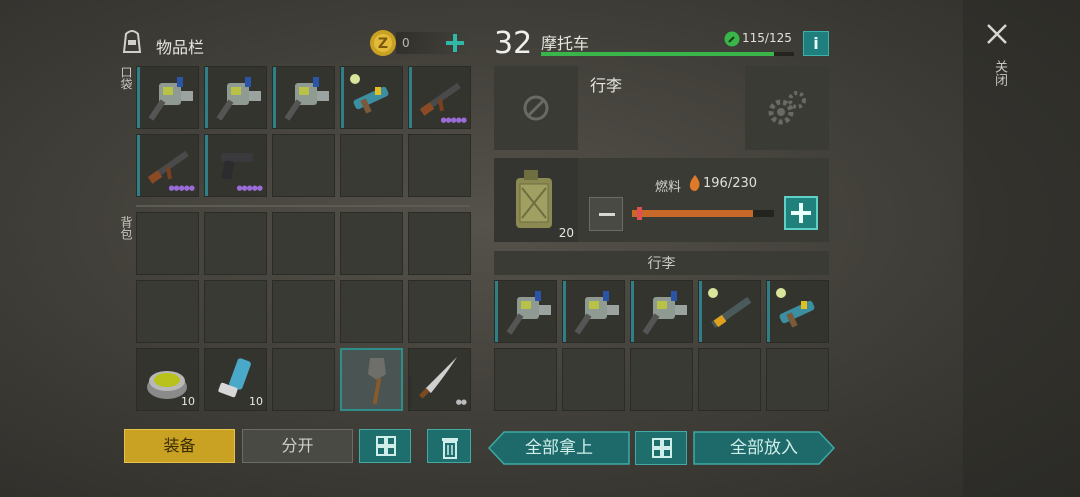  I want to click on take-all-label: 全部拿上, so click(559, 448).